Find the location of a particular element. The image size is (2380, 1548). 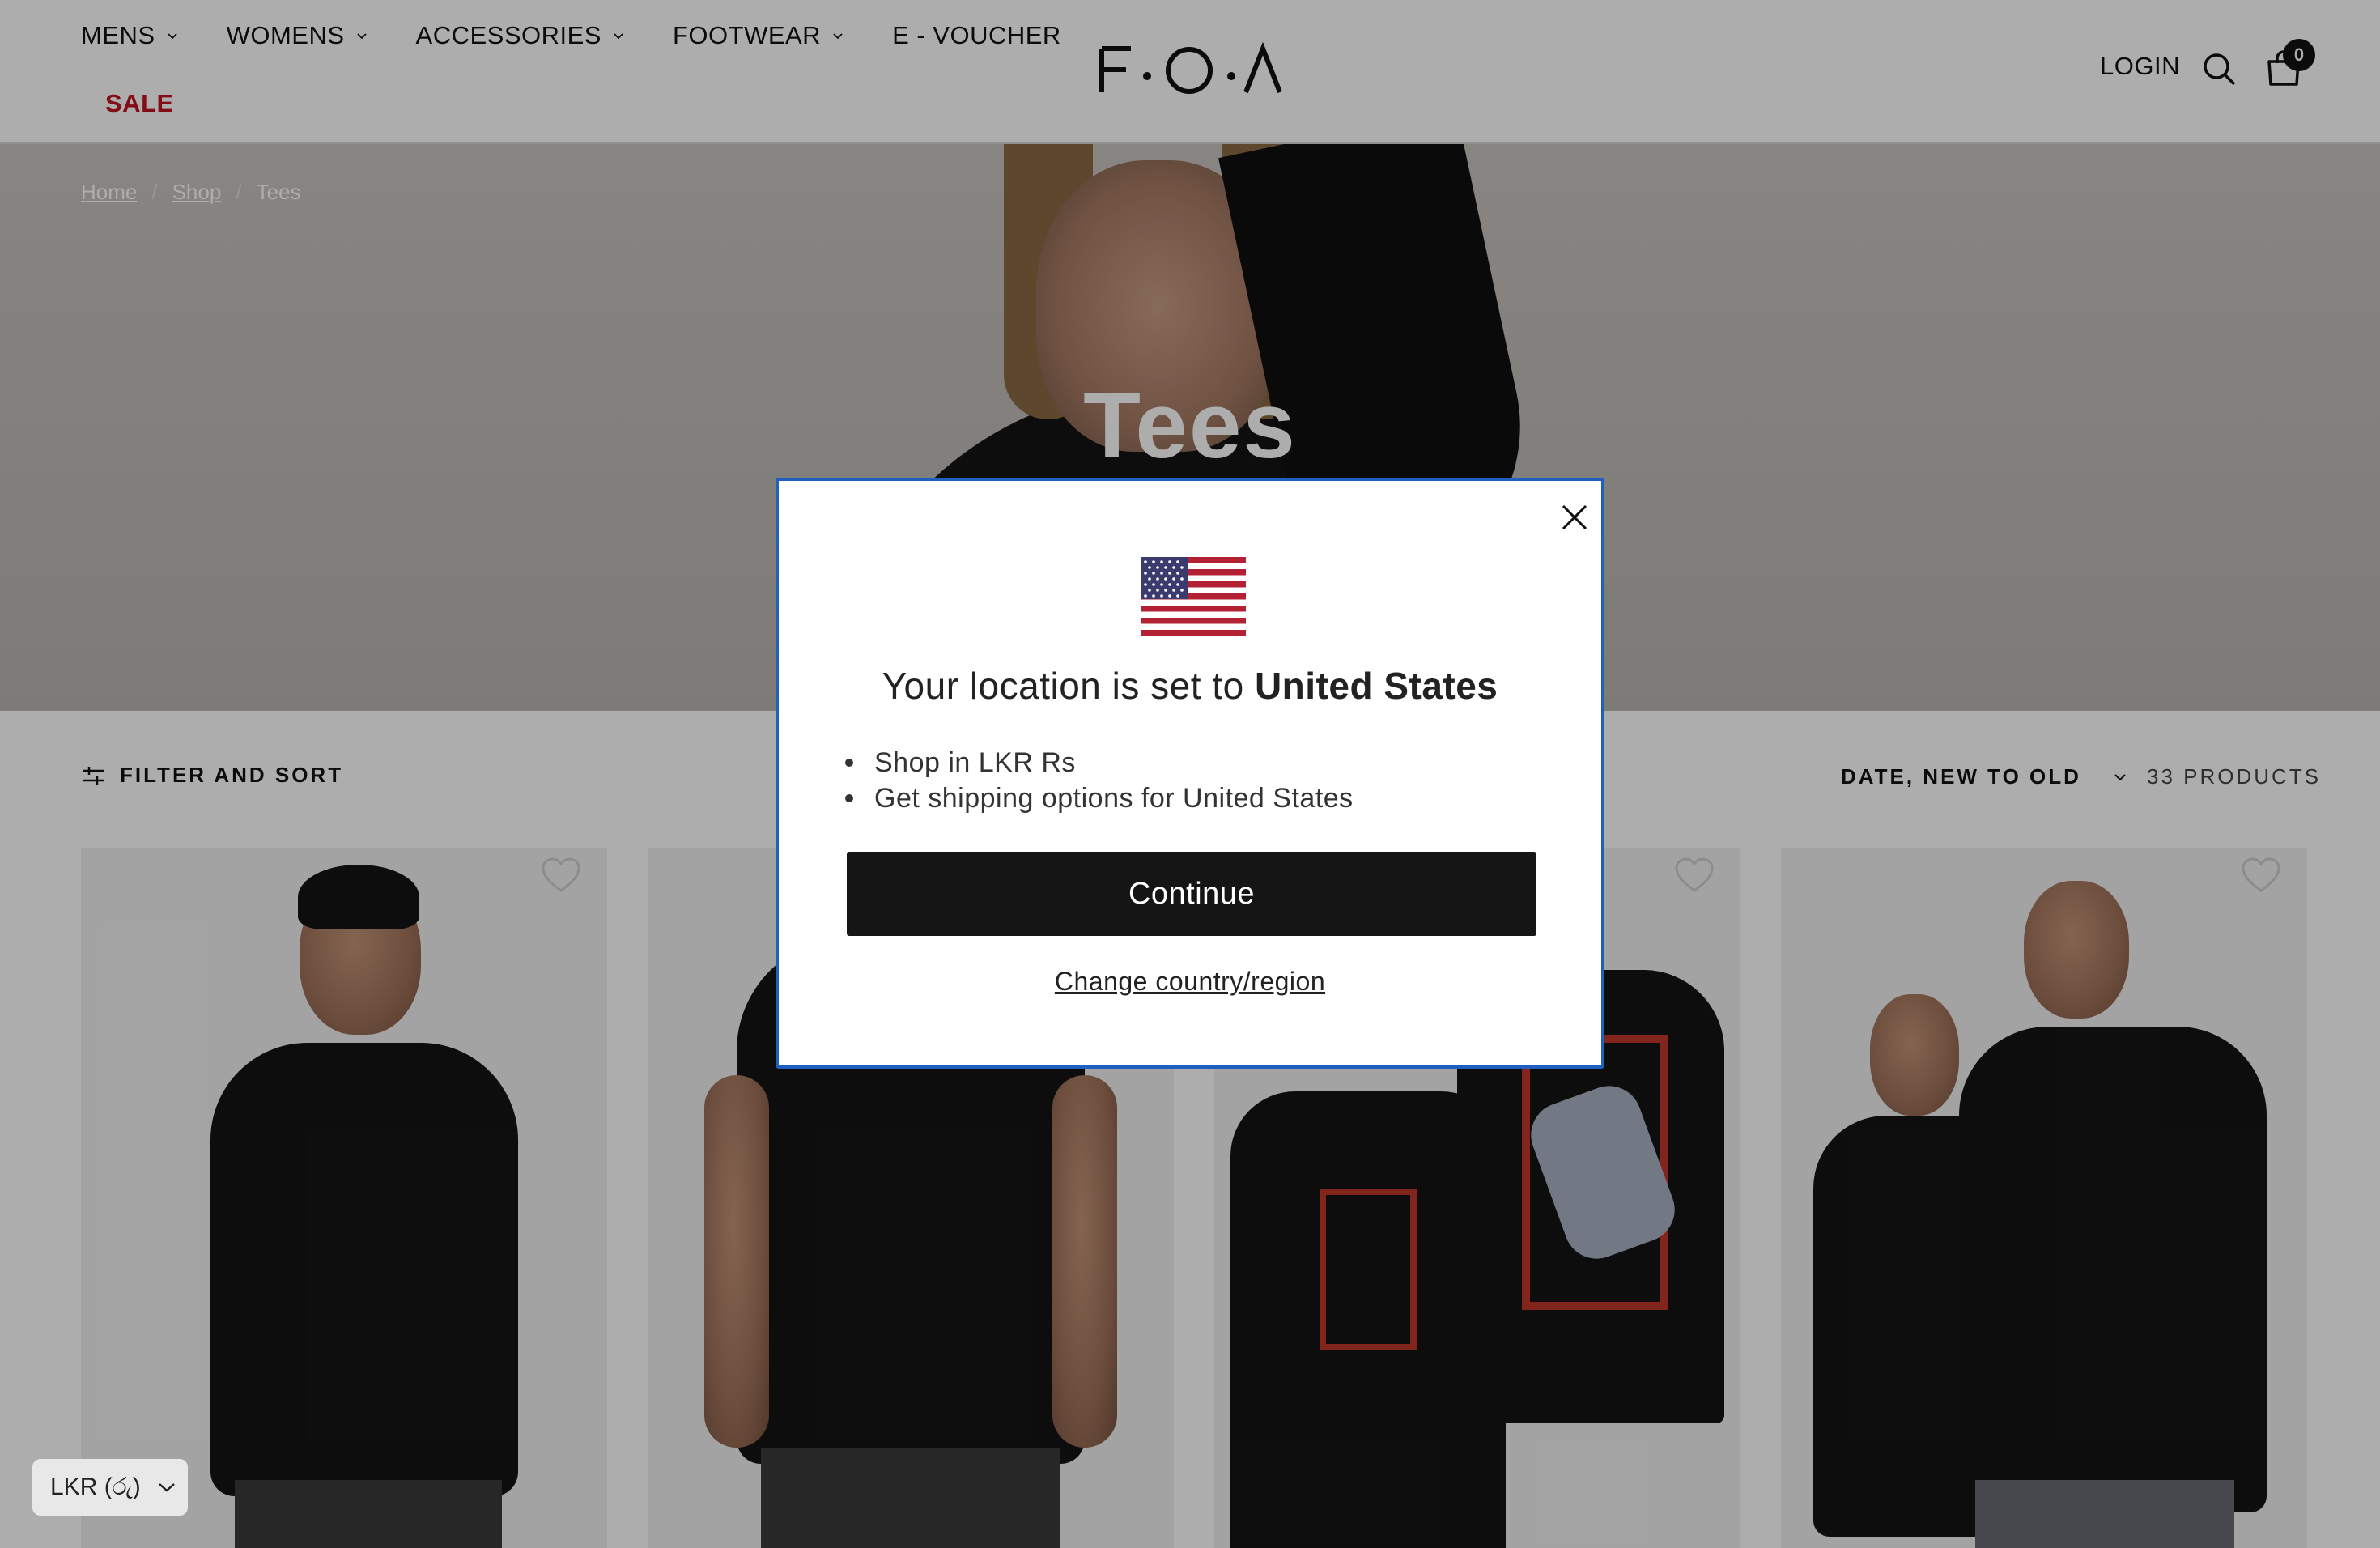

close-icon is located at coordinates (1574, 518).